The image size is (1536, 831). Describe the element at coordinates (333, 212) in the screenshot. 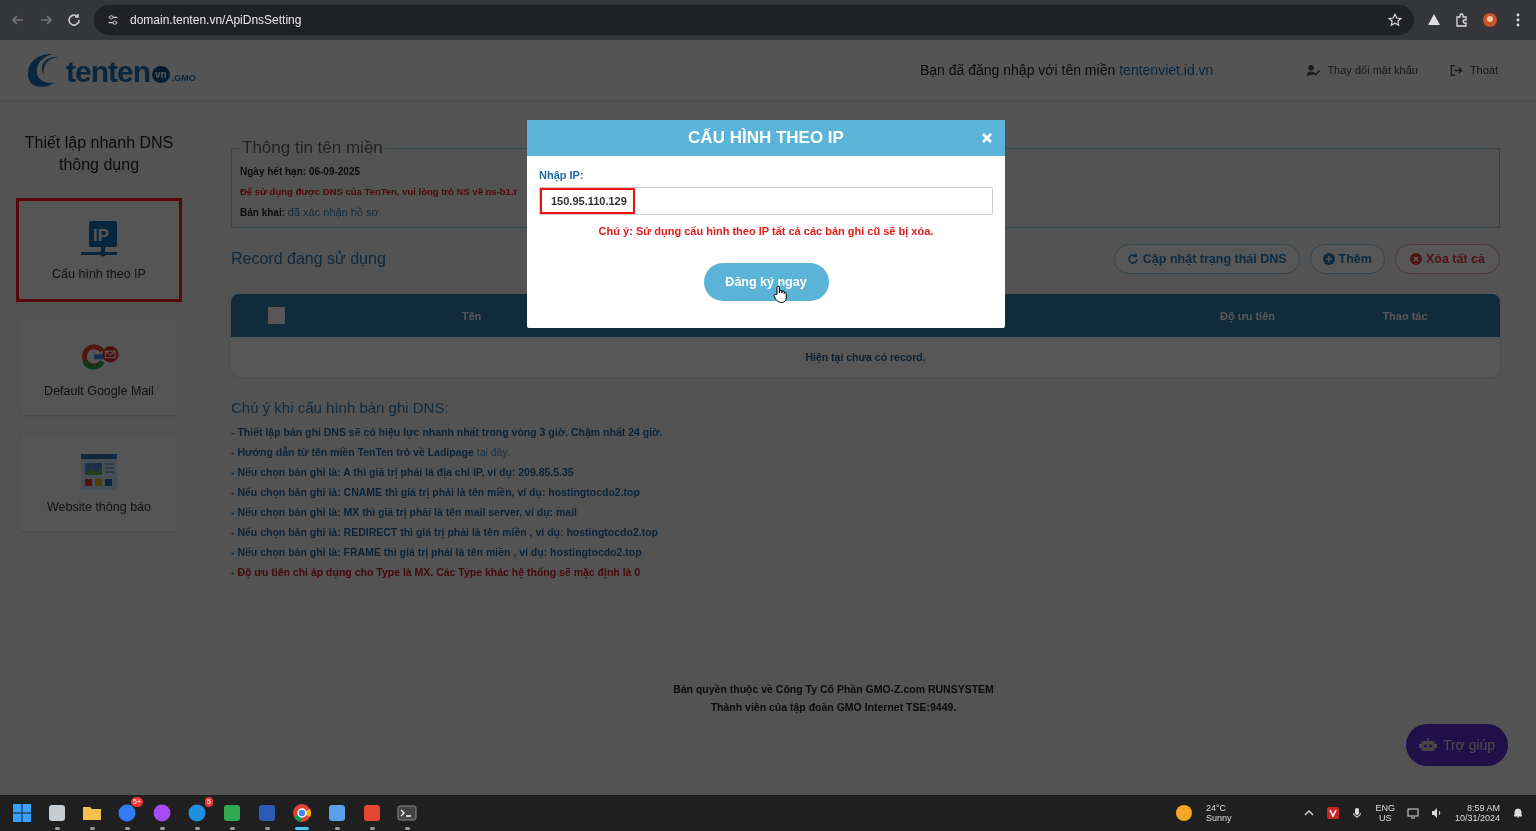

I see `status-value: đã xác nhận hồ sơ` at that location.